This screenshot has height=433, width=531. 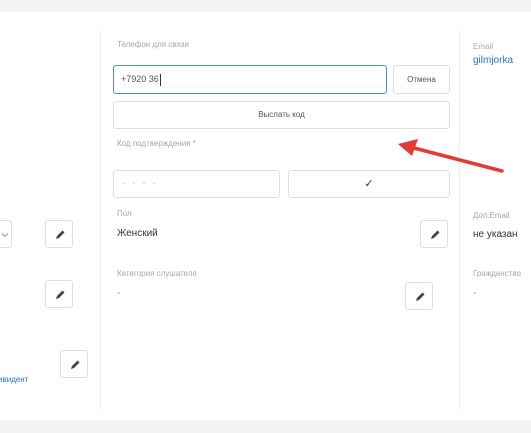 I want to click on category-label: Категория слушателя, so click(x=157, y=273).